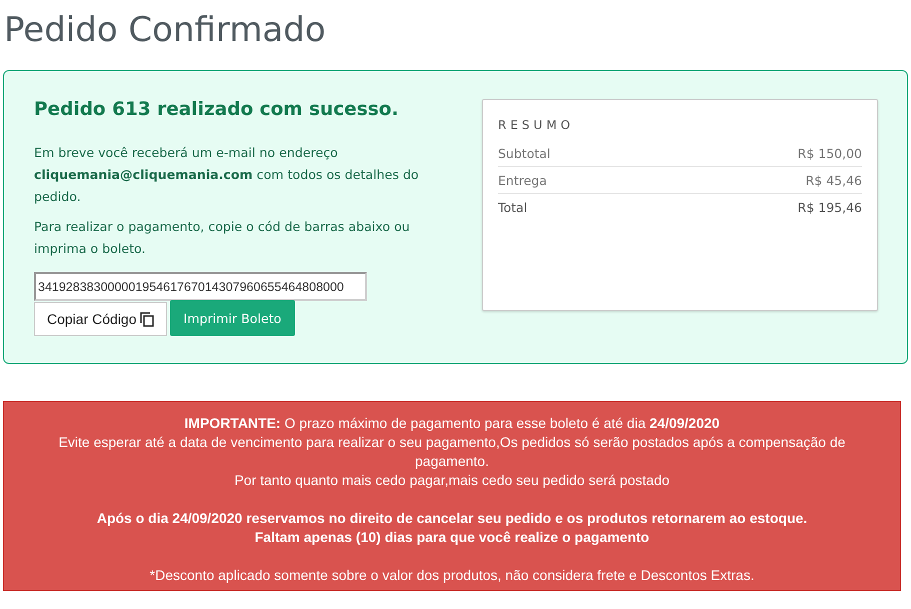  What do you see at coordinates (452, 480) in the screenshot?
I see `notice-text: Por tanto quanto mais cedo pagar,mais cedo seu pedido será postado` at bounding box center [452, 480].